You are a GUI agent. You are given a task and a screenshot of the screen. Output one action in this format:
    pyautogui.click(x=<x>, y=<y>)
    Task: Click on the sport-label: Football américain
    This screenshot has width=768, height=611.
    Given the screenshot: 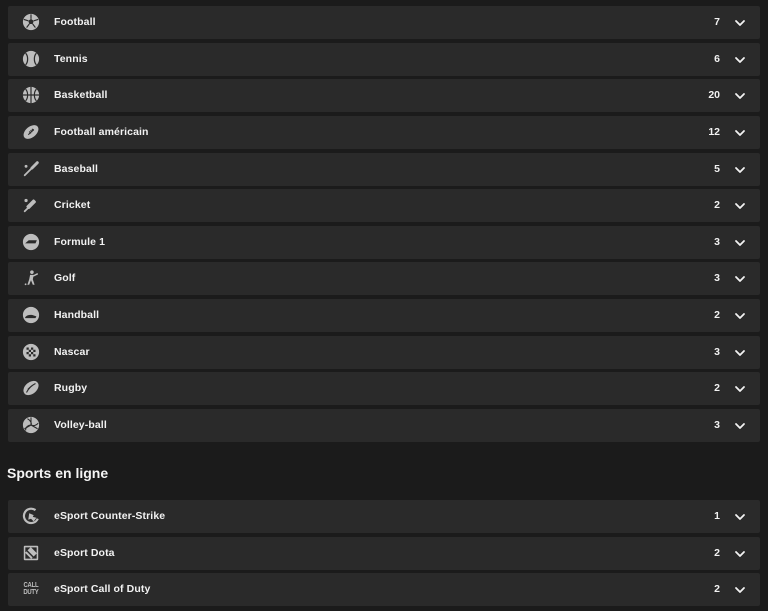 What is the action you would take?
    pyautogui.click(x=101, y=131)
    